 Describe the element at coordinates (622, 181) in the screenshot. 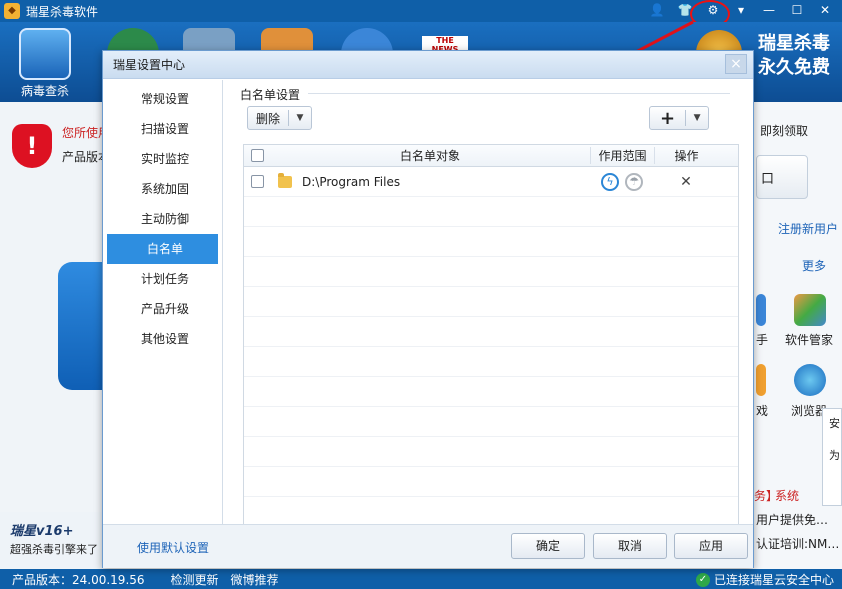

I see `row-scope-cell: ϟ ☂` at that location.